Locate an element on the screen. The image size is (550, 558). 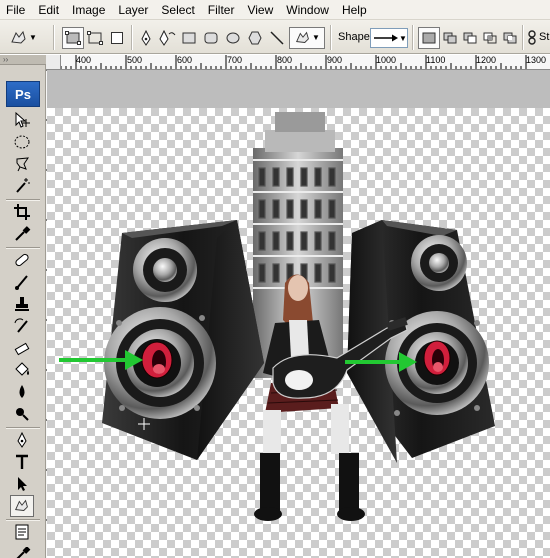
history-brush-tool is located at coordinates (22, 326).